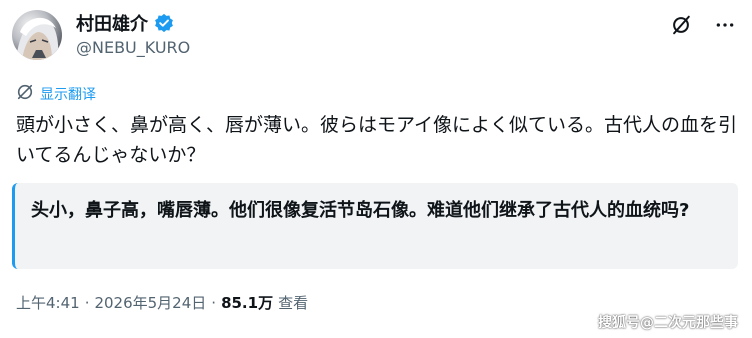  Describe the element at coordinates (68, 94) in the screenshot. I see `show-translation-label: 显示翻译` at that location.